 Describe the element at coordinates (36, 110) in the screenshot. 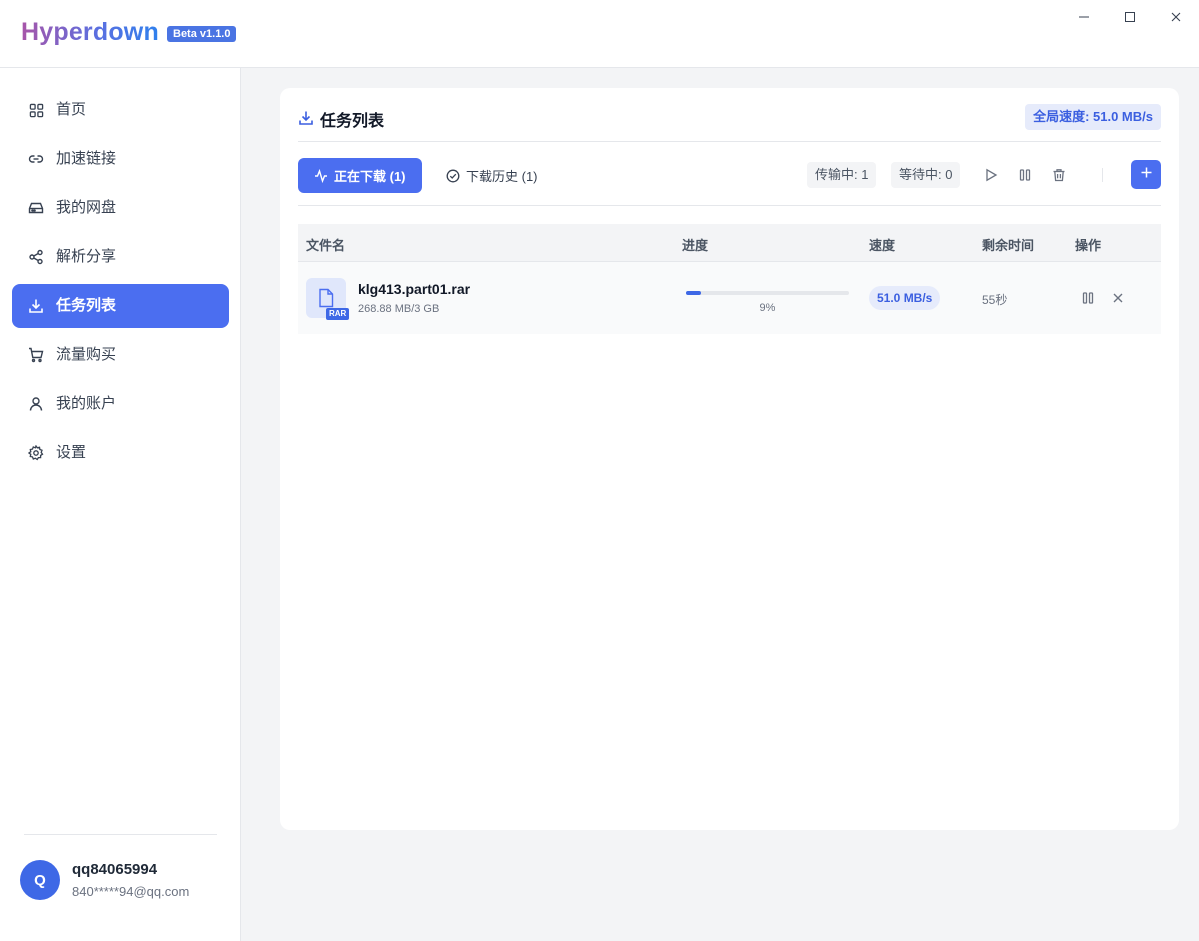

I see `grid-icon` at that location.